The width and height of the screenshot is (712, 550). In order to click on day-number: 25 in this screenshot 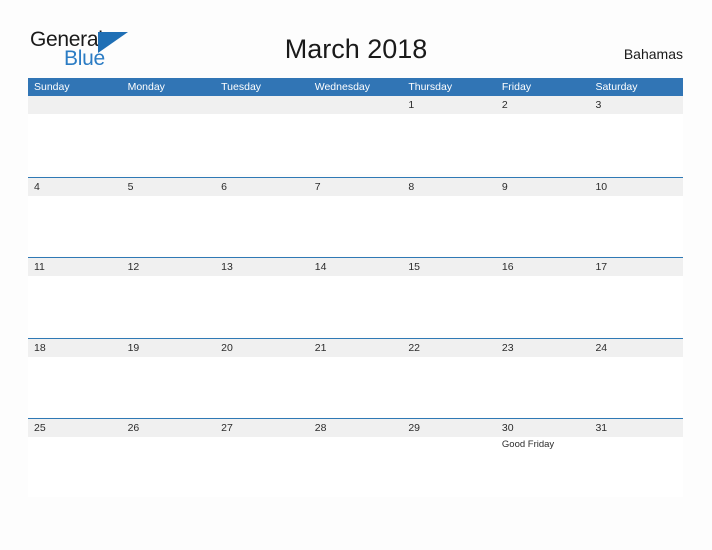, I will do `click(75, 428)`.